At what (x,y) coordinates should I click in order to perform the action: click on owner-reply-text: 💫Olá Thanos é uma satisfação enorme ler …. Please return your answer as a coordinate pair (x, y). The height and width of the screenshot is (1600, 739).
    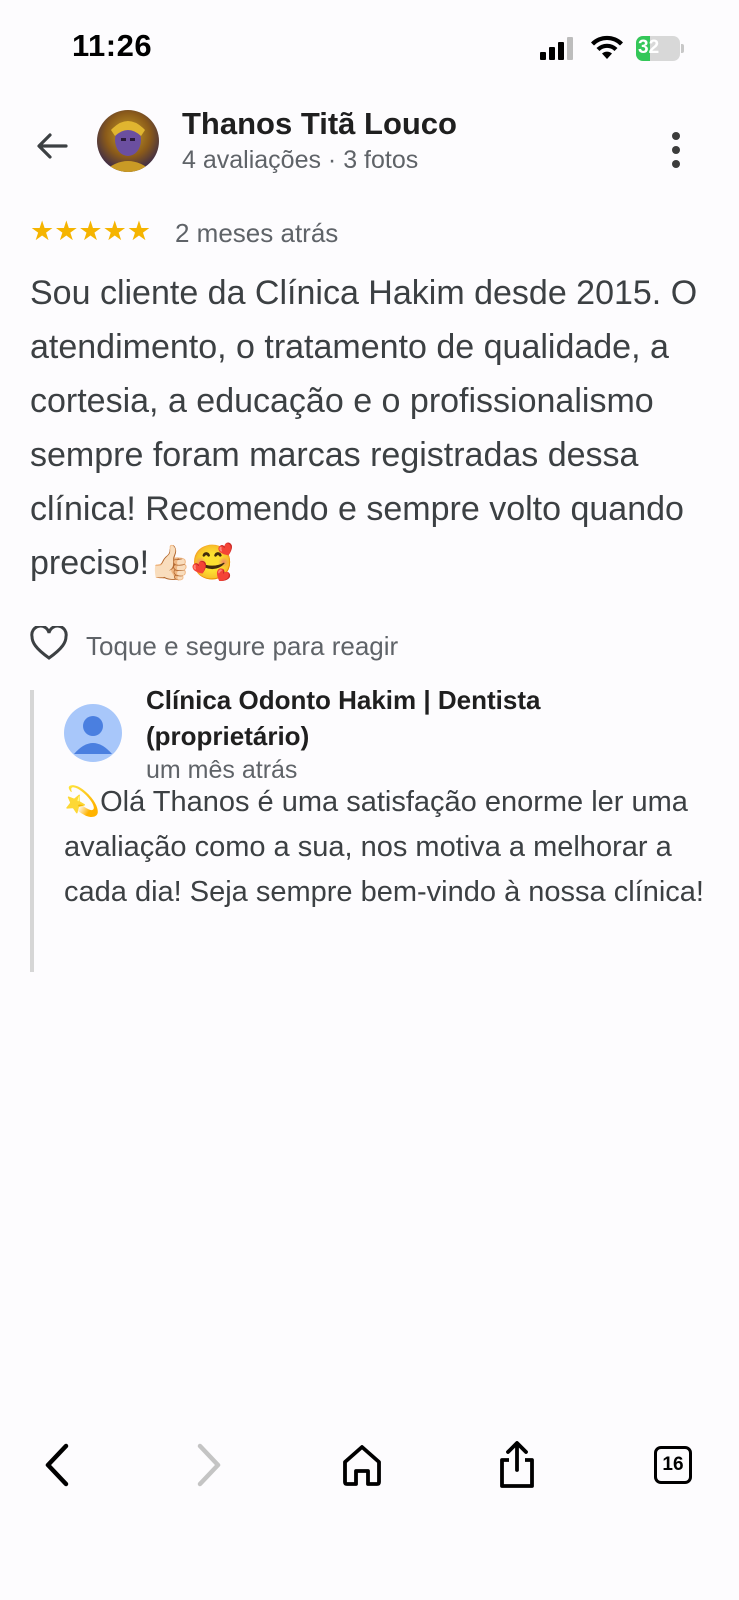
    Looking at the image, I should click on (384, 847).